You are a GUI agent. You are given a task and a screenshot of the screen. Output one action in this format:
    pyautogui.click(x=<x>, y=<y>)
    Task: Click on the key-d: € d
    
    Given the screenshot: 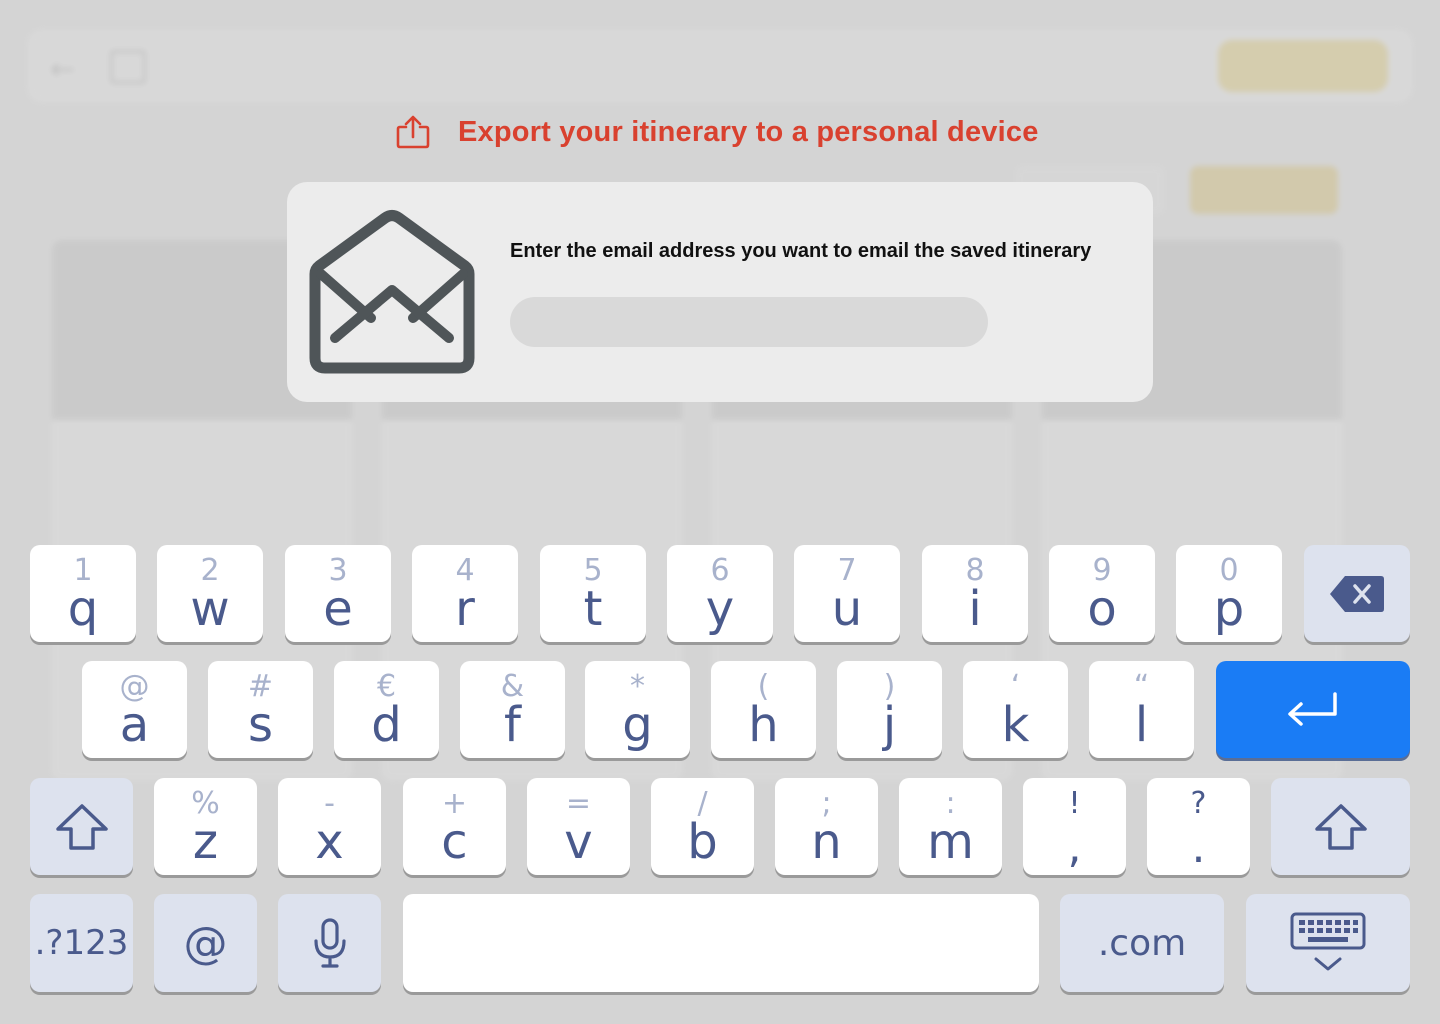 What is the action you would take?
    pyautogui.click(x=386, y=709)
    